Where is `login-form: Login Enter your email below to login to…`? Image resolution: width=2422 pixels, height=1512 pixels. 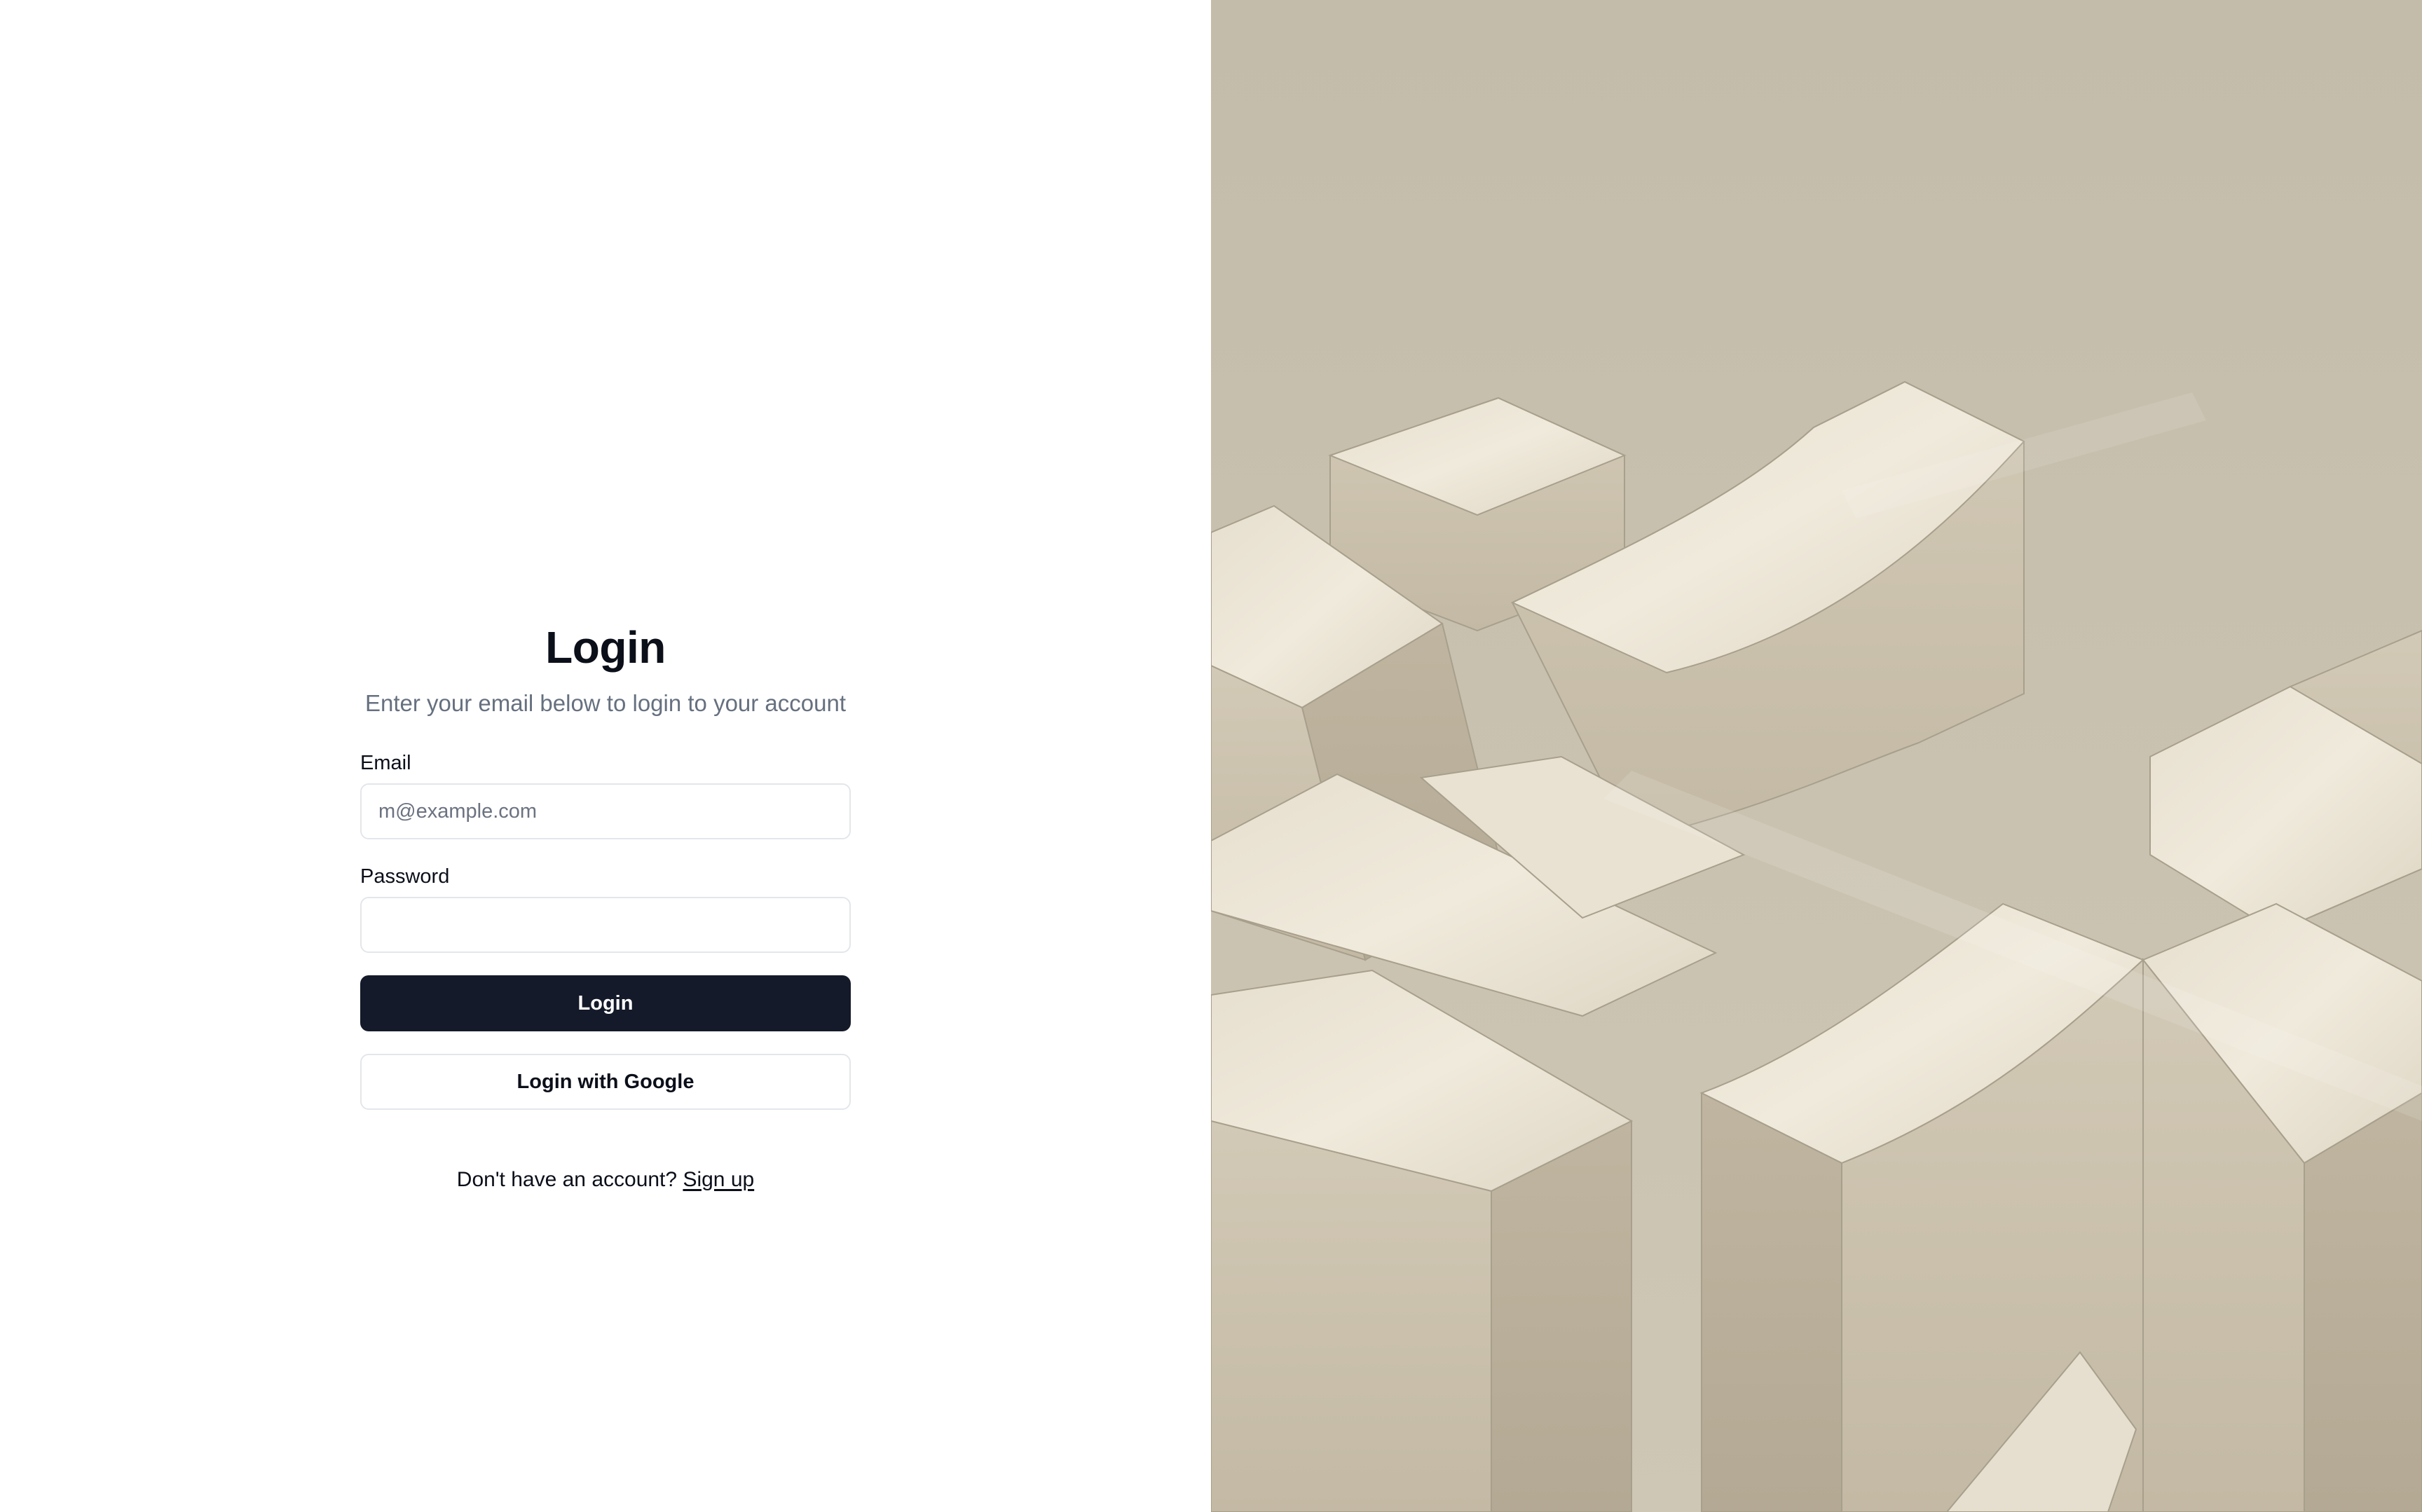 login-form: Login Enter your email below to login to… is located at coordinates (605, 905).